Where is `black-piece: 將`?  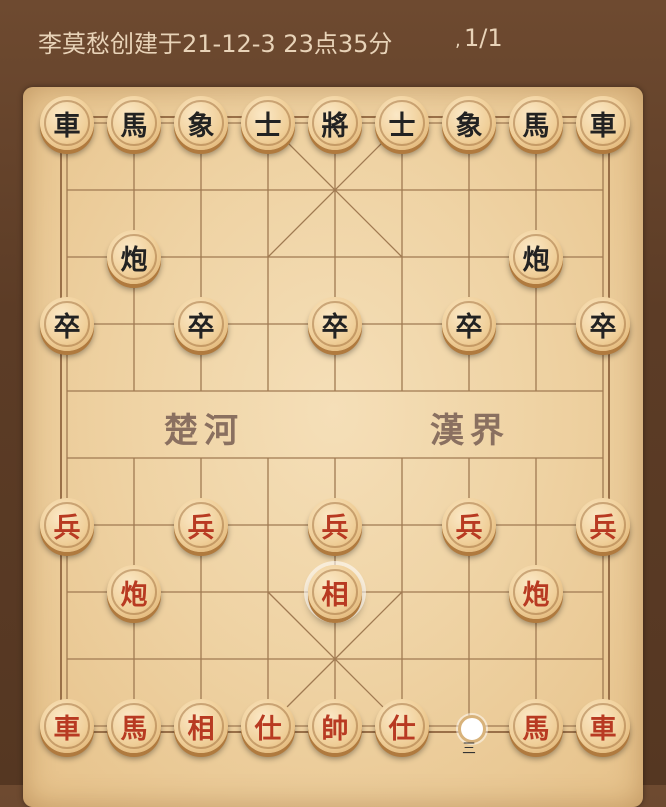
black-piece: 將 is located at coordinates (335, 123).